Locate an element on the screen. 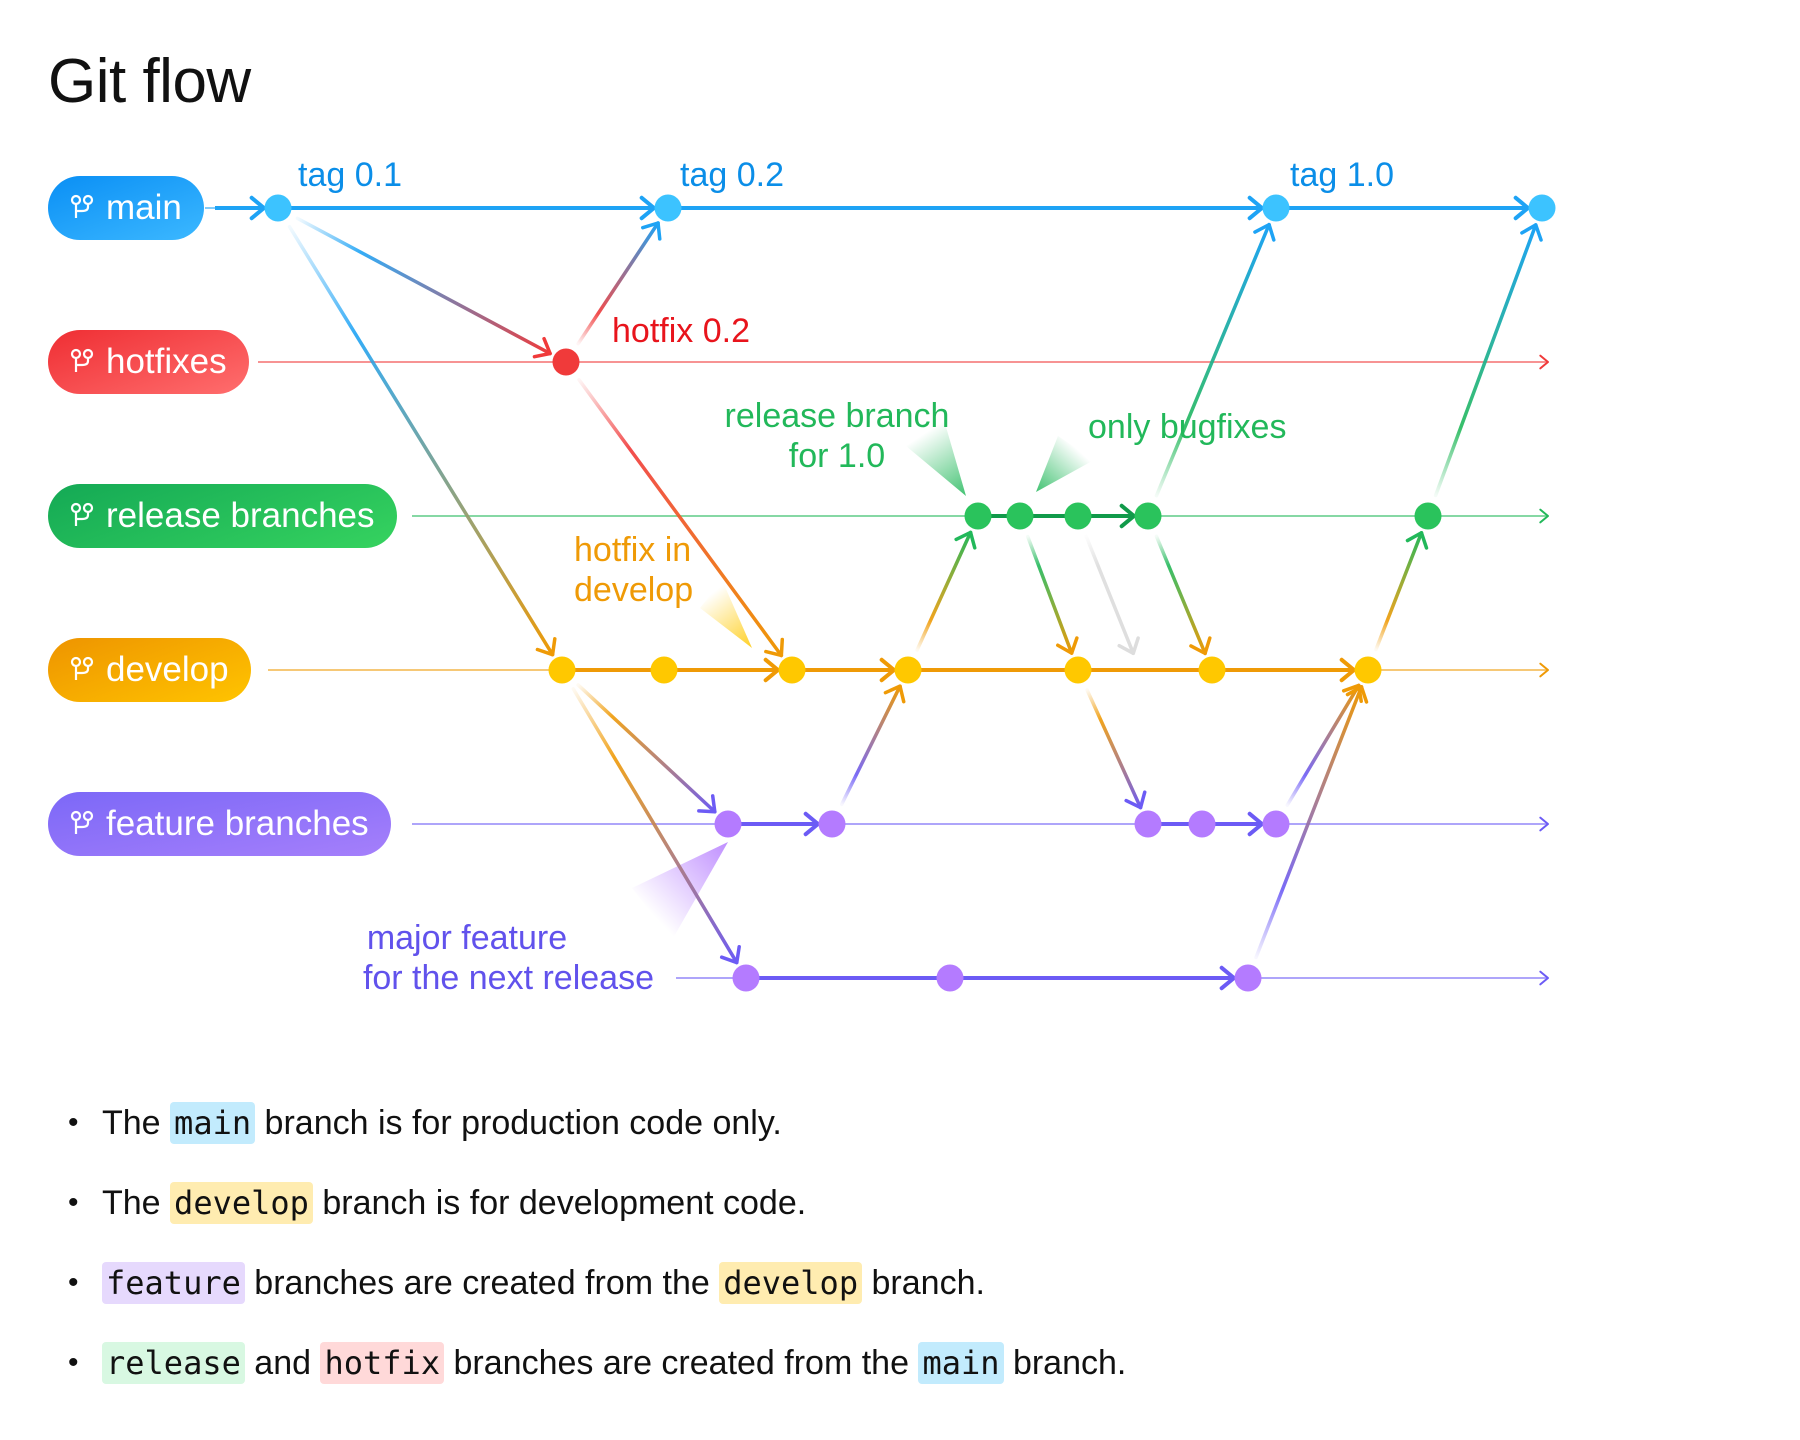  branch-pill-release: release branches is located at coordinates (222, 516).